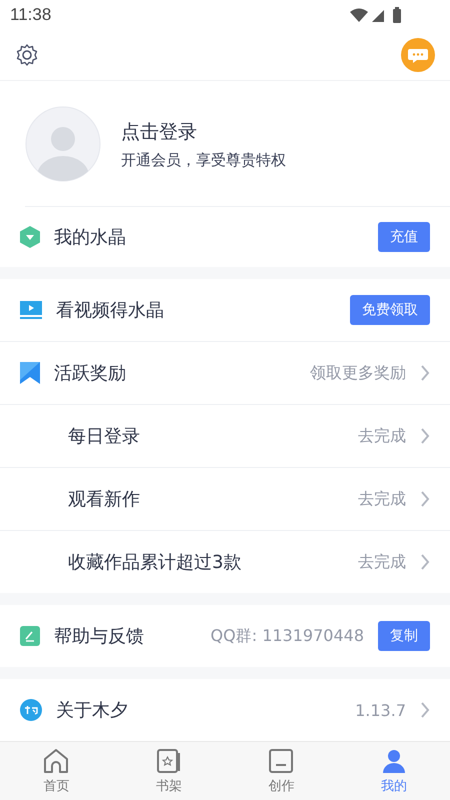 This screenshot has width=450, height=800. Describe the element at coordinates (90, 238) in the screenshot. I see `row-label: 我的水晶` at that location.